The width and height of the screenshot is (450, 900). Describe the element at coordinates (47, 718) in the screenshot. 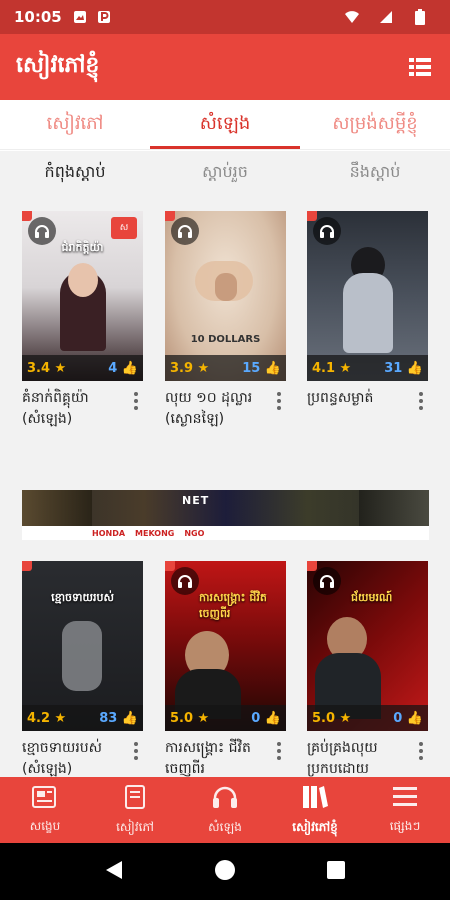

I see `rating: 4.2 ★` at that location.